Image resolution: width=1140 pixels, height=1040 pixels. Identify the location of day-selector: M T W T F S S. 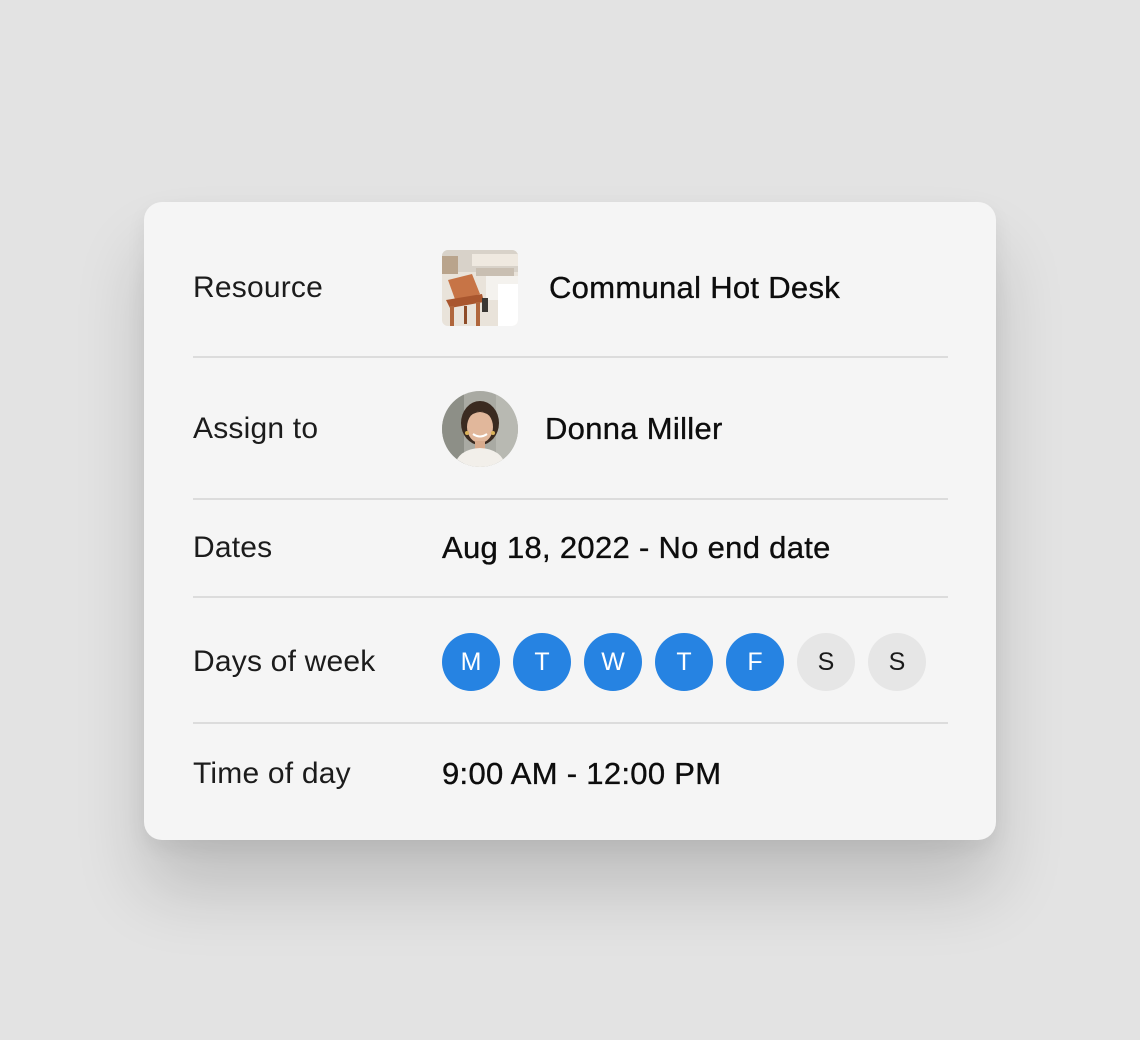
(684, 662).